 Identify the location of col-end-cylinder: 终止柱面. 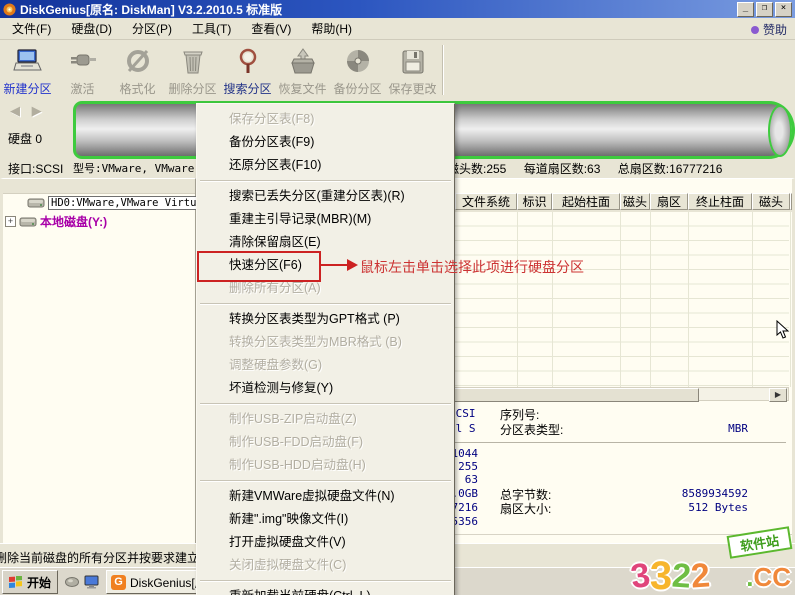
(720, 201).